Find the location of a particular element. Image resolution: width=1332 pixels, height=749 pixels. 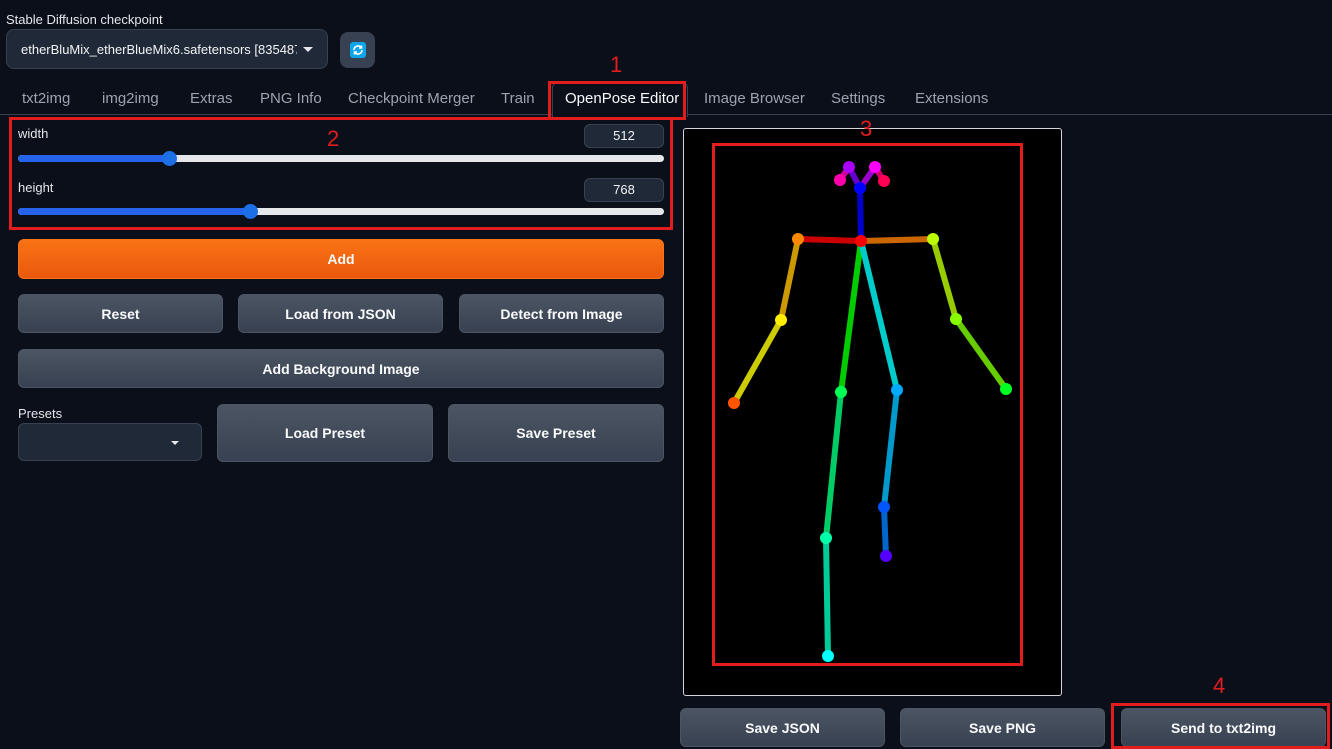

detect-from-image-button: Detect from Image is located at coordinates (561, 313).